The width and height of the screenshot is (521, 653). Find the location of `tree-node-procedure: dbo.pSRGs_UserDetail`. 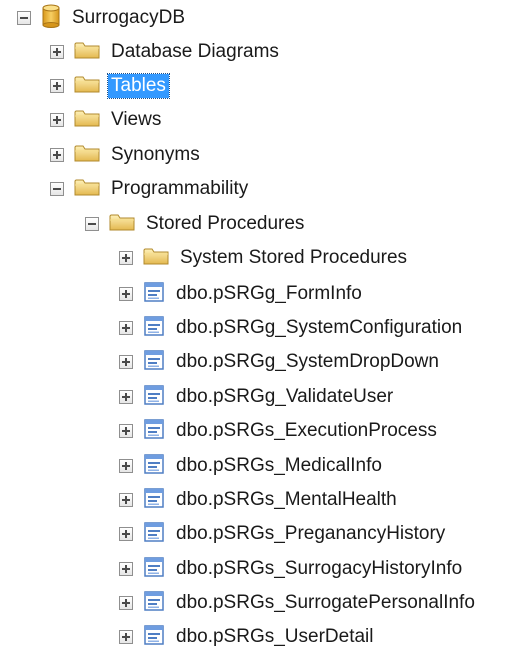

tree-node-procedure: dbo.pSRGs_UserDetail is located at coordinates (247, 637).